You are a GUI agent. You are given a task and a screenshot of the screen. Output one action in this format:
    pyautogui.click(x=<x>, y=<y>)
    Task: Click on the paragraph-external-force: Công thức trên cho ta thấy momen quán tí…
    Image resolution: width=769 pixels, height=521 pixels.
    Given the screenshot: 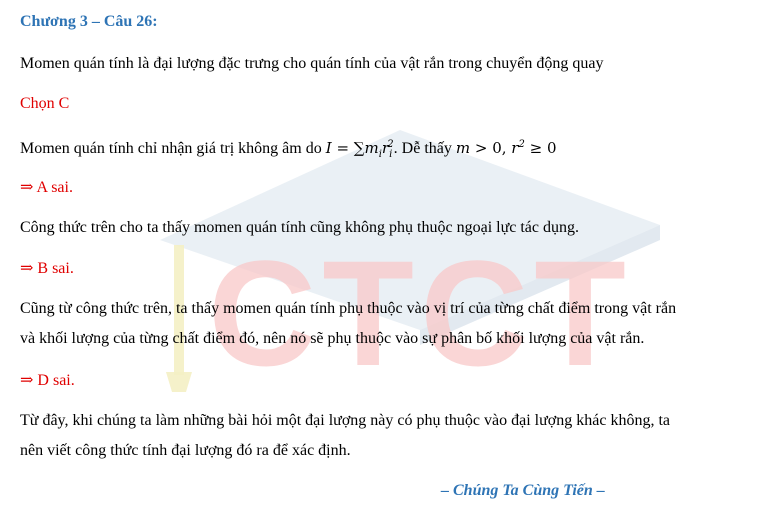 What is the action you would take?
    pyautogui.click(x=300, y=227)
    